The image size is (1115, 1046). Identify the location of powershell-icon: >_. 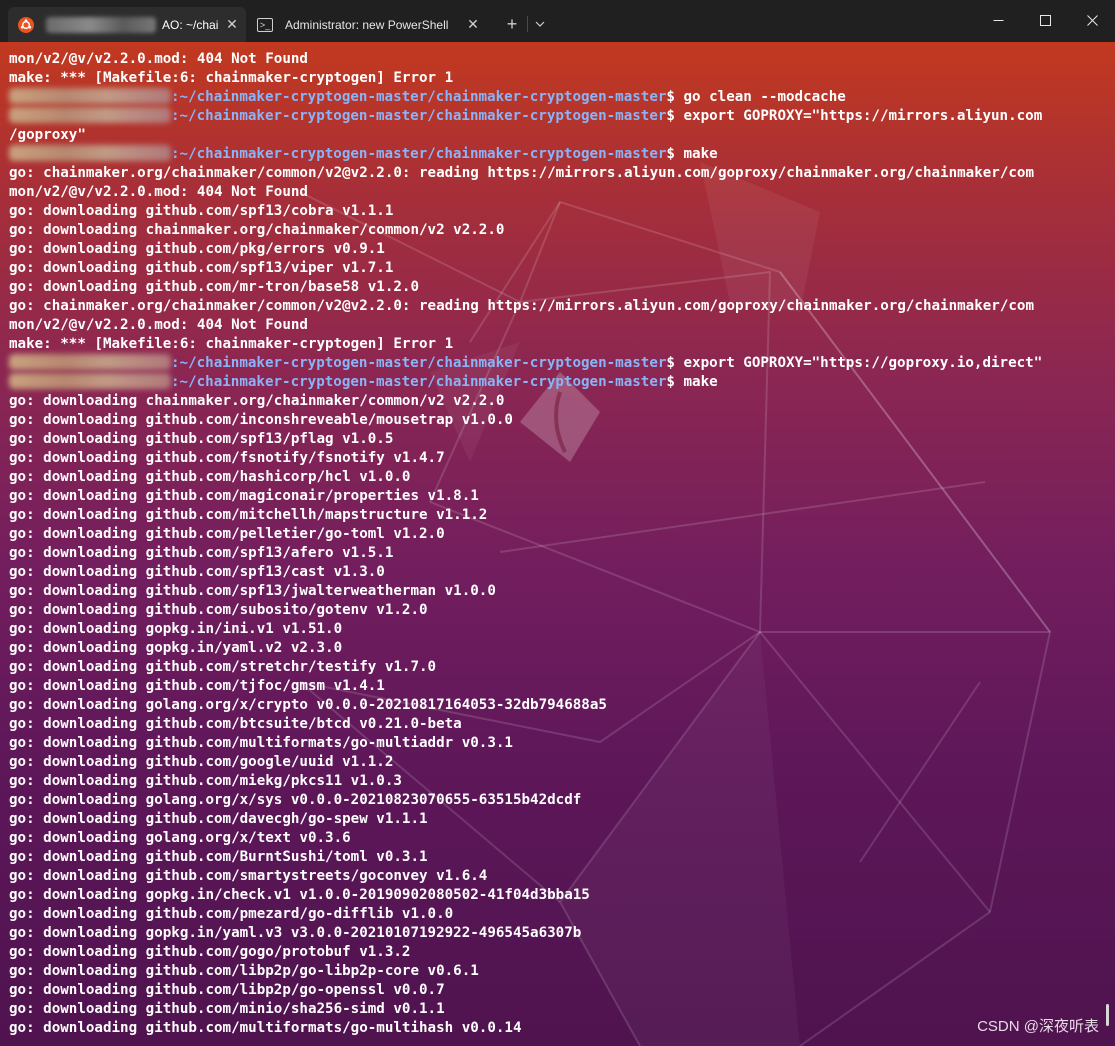
(265, 24).